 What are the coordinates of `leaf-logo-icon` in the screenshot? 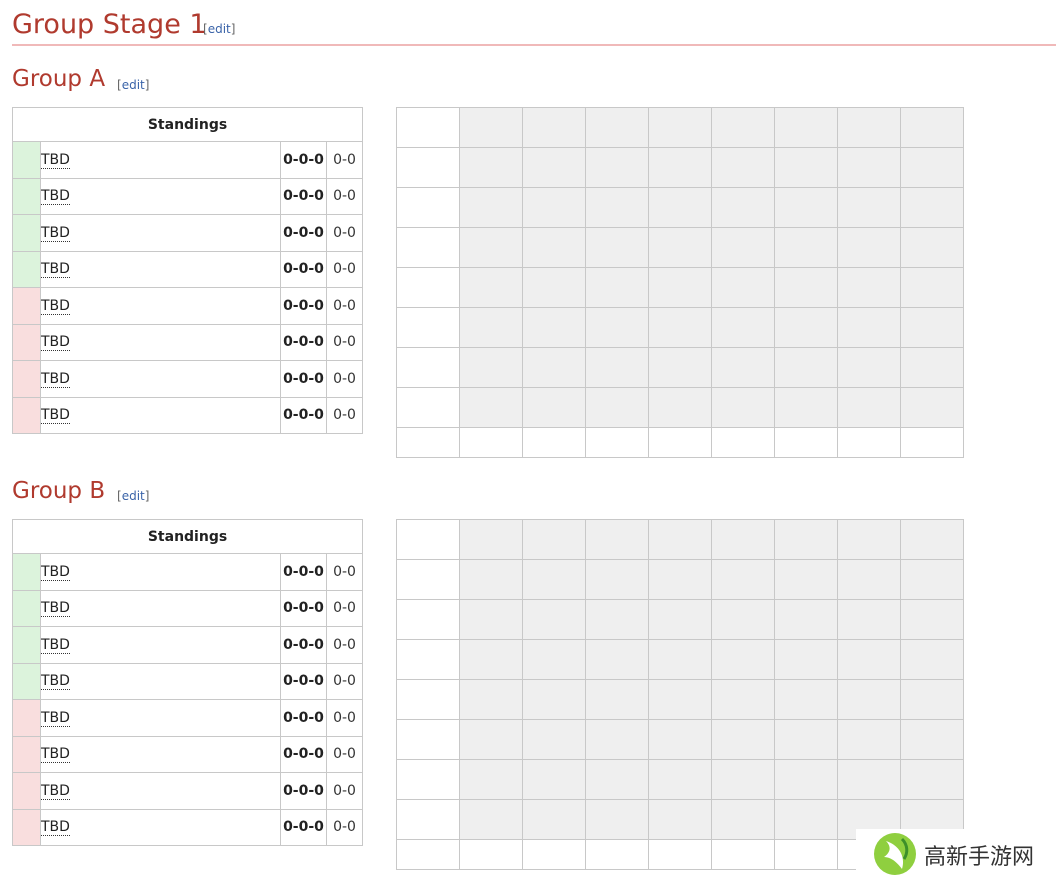 It's located at (895, 854).